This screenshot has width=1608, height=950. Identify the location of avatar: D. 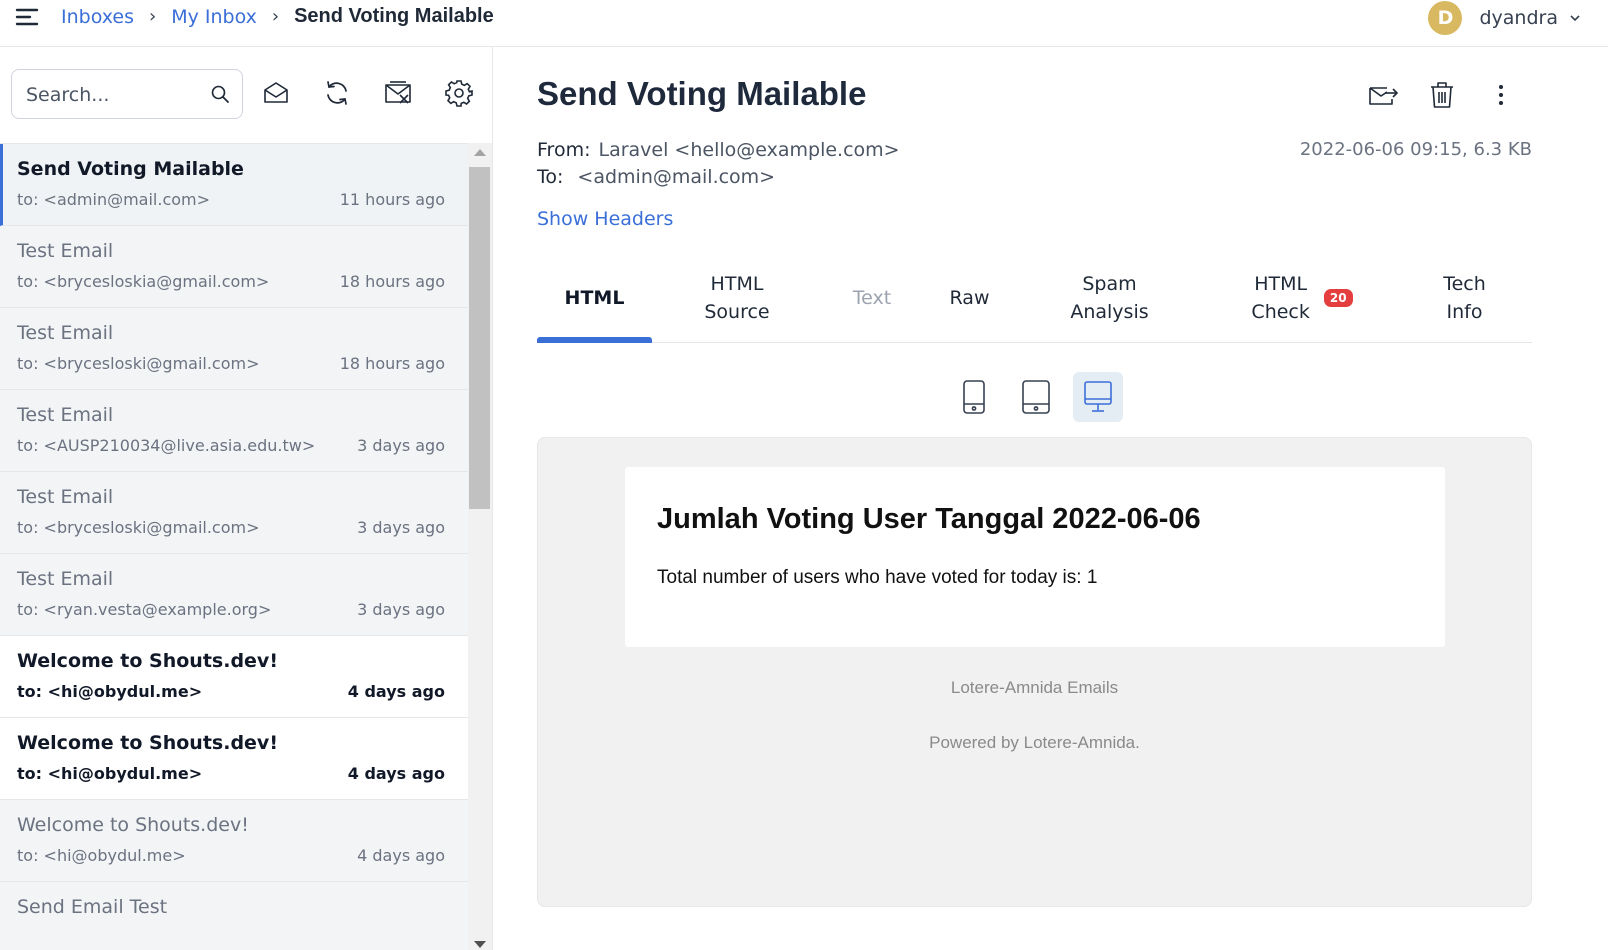
(1445, 18).